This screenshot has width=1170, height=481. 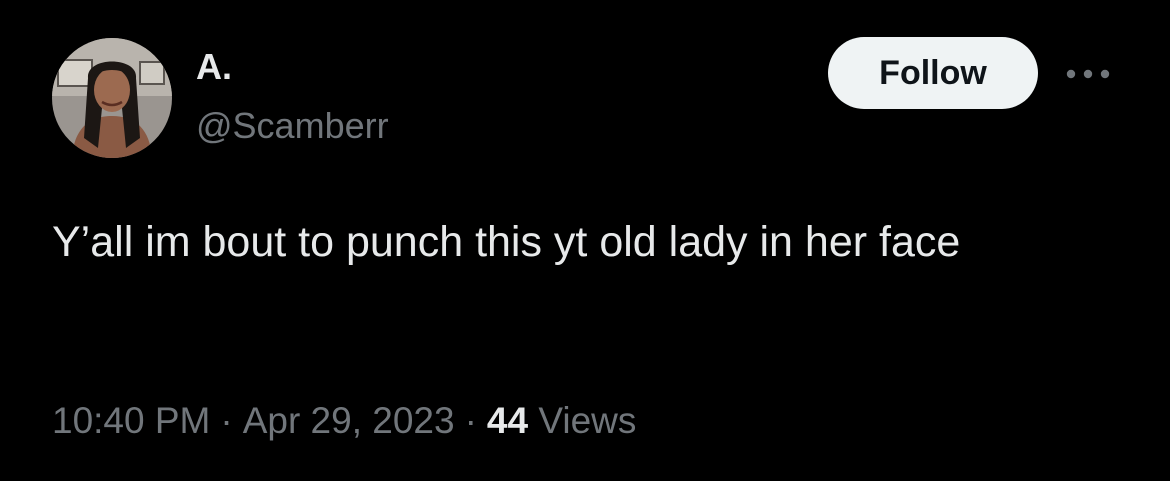 What do you see at coordinates (933, 73) in the screenshot?
I see `follow-button: Follow` at bounding box center [933, 73].